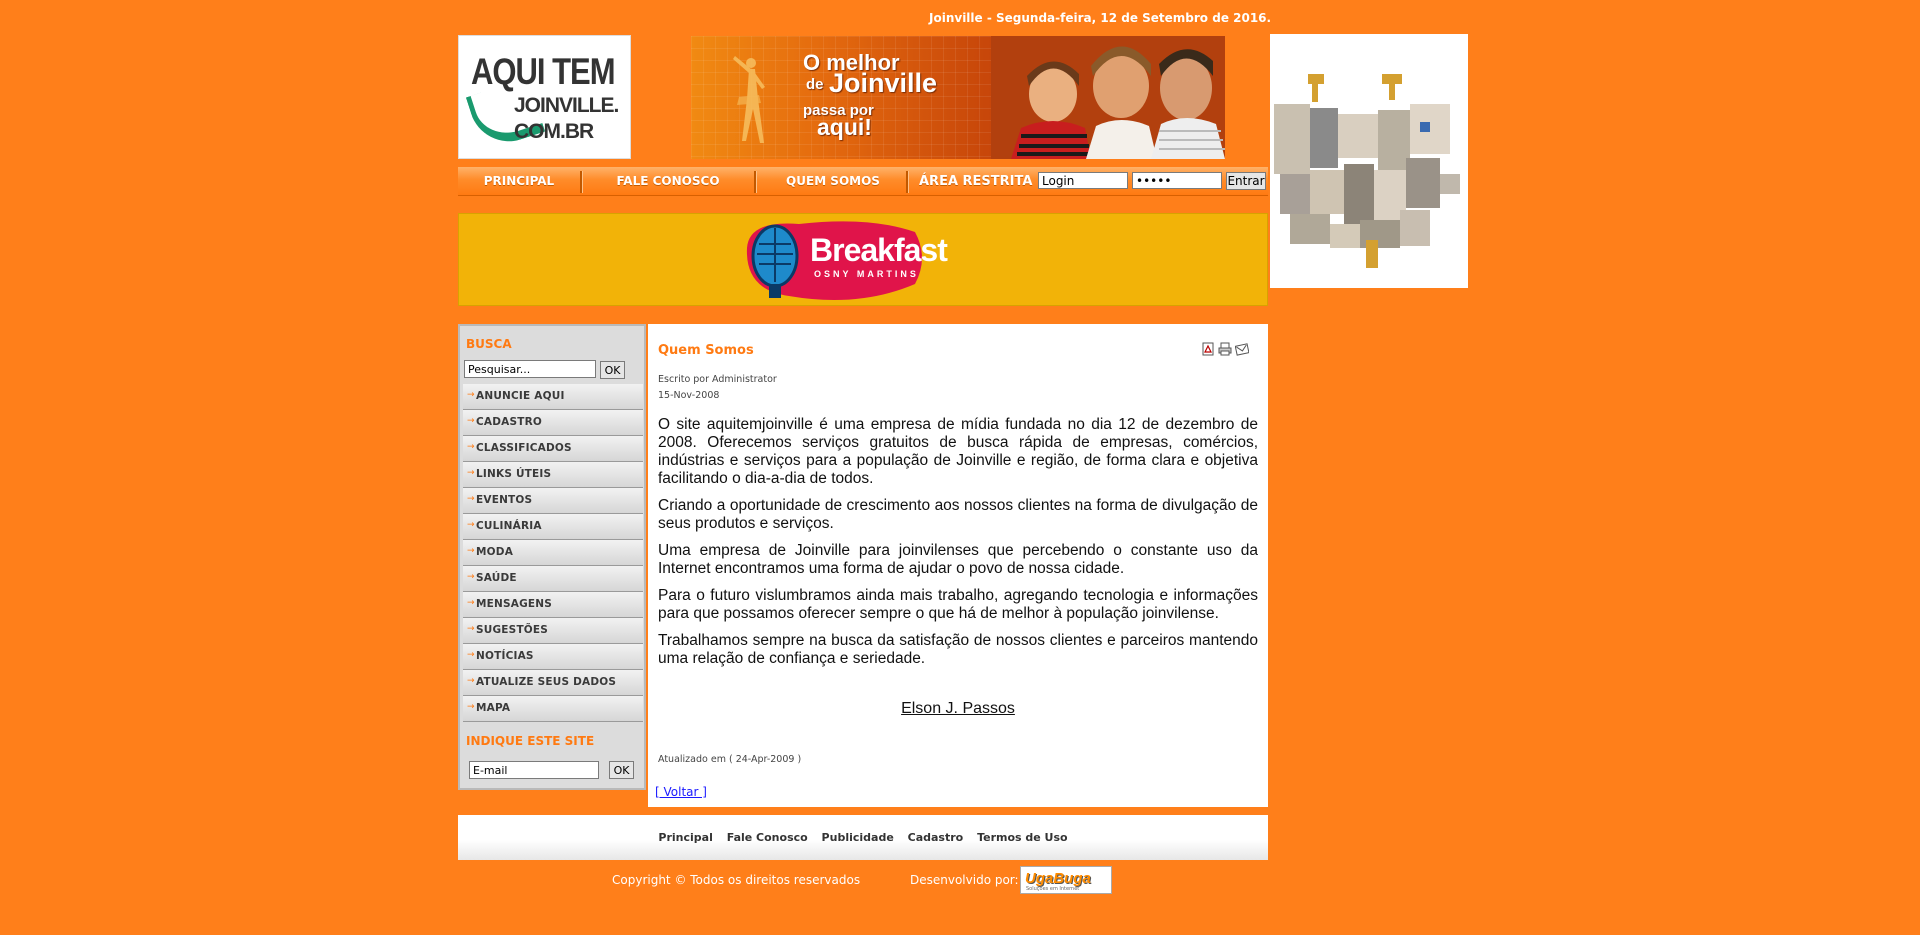 Image resolution: width=1920 pixels, height=935 pixels. What do you see at coordinates (509, 526) in the screenshot?
I see `sidebar-item-label: CULINÁRIA` at bounding box center [509, 526].